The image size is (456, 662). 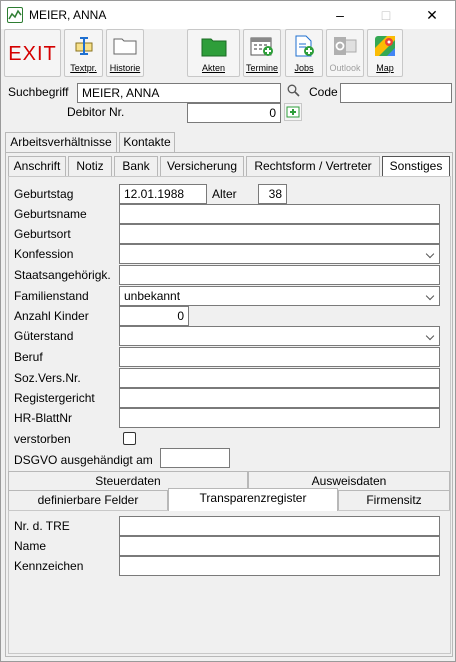 What do you see at coordinates (261, 68) in the screenshot?
I see `termine-label: Termine` at bounding box center [261, 68].